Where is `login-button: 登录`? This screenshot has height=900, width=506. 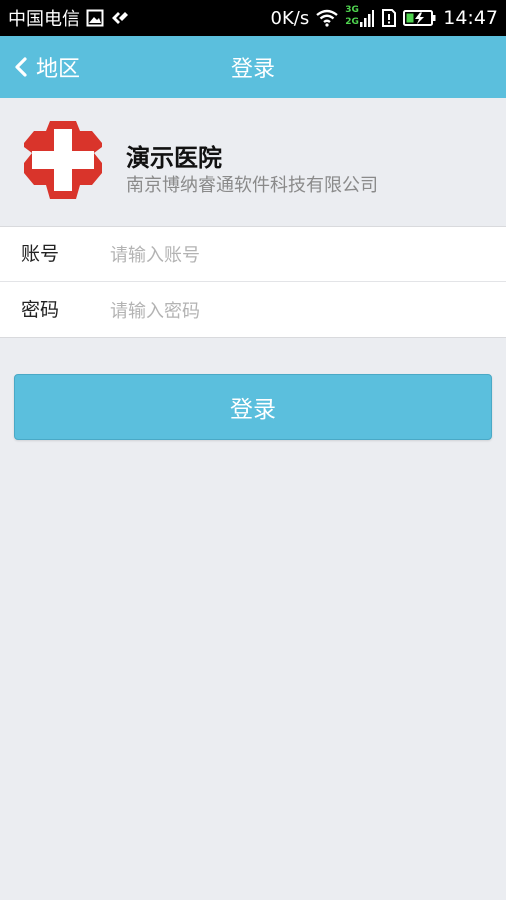
login-button: 登录 is located at coordinates (253, 407).